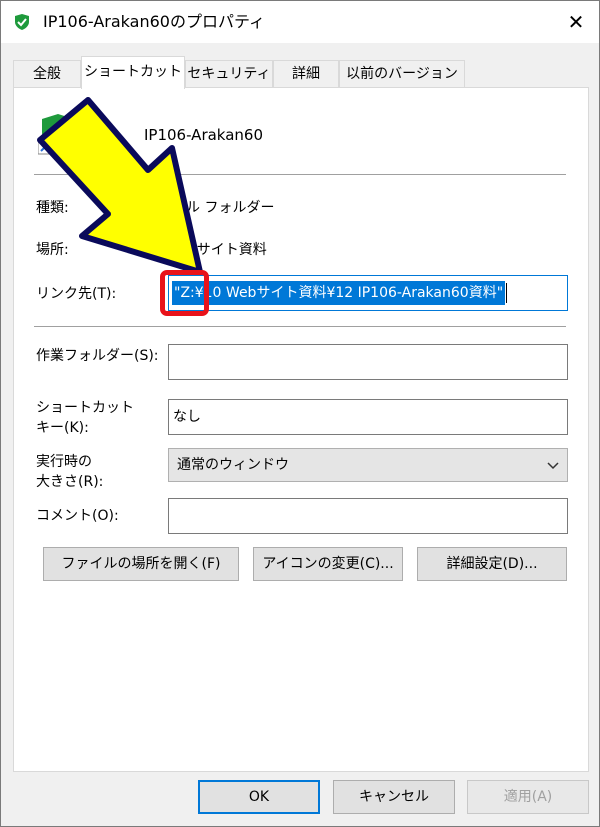 The image size is (600, 827). I want to click on hotkey-label-line2: キー(K):, so click(62, 428).